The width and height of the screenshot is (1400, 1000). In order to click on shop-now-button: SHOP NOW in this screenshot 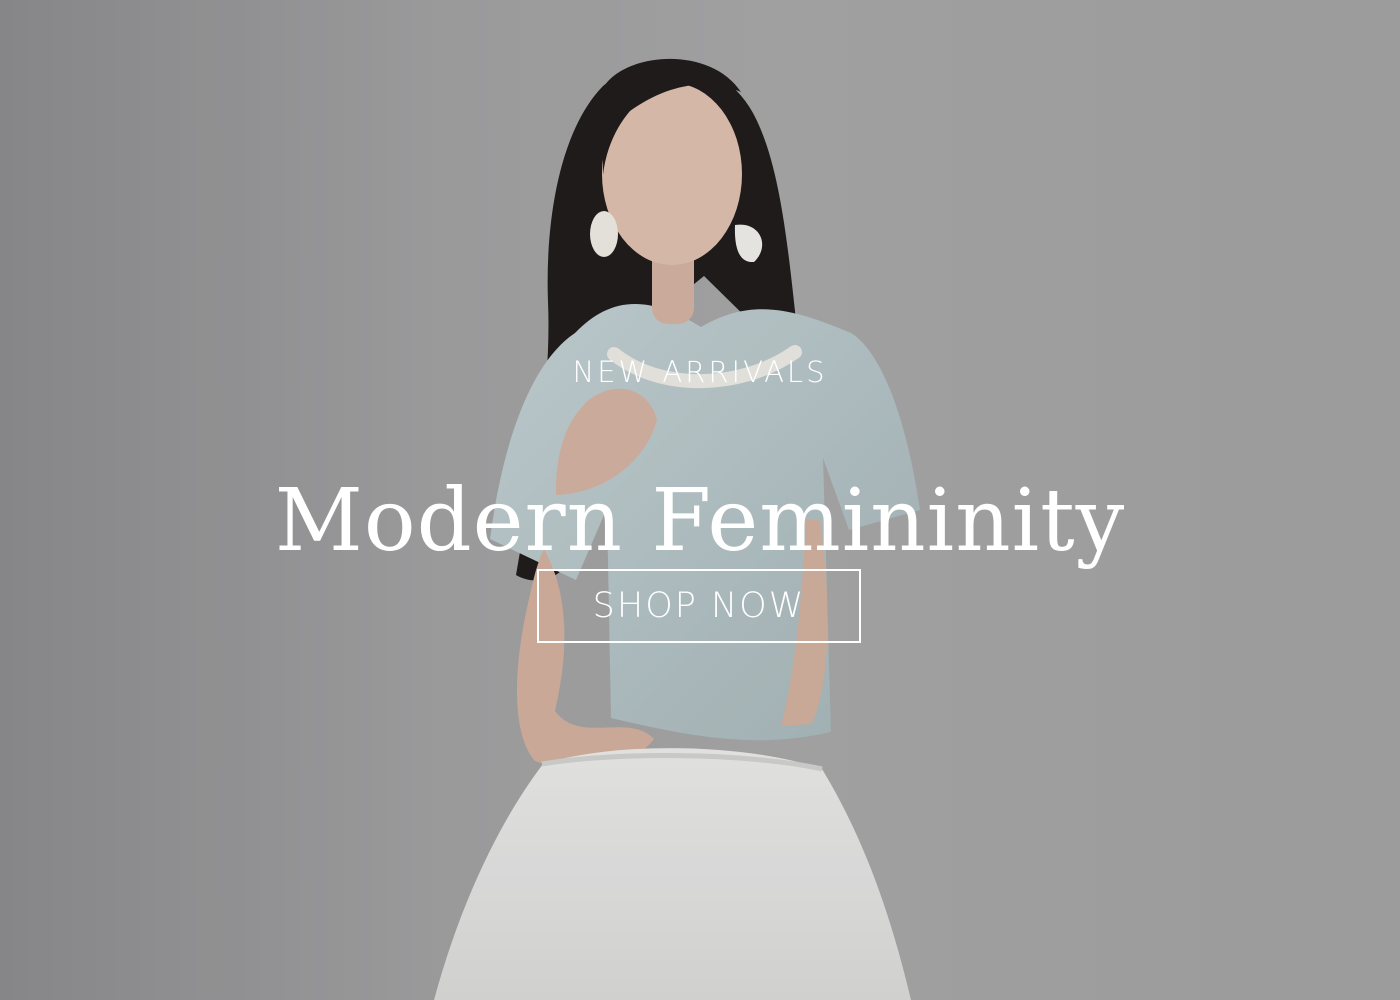, I will do `click(699, 606)`.